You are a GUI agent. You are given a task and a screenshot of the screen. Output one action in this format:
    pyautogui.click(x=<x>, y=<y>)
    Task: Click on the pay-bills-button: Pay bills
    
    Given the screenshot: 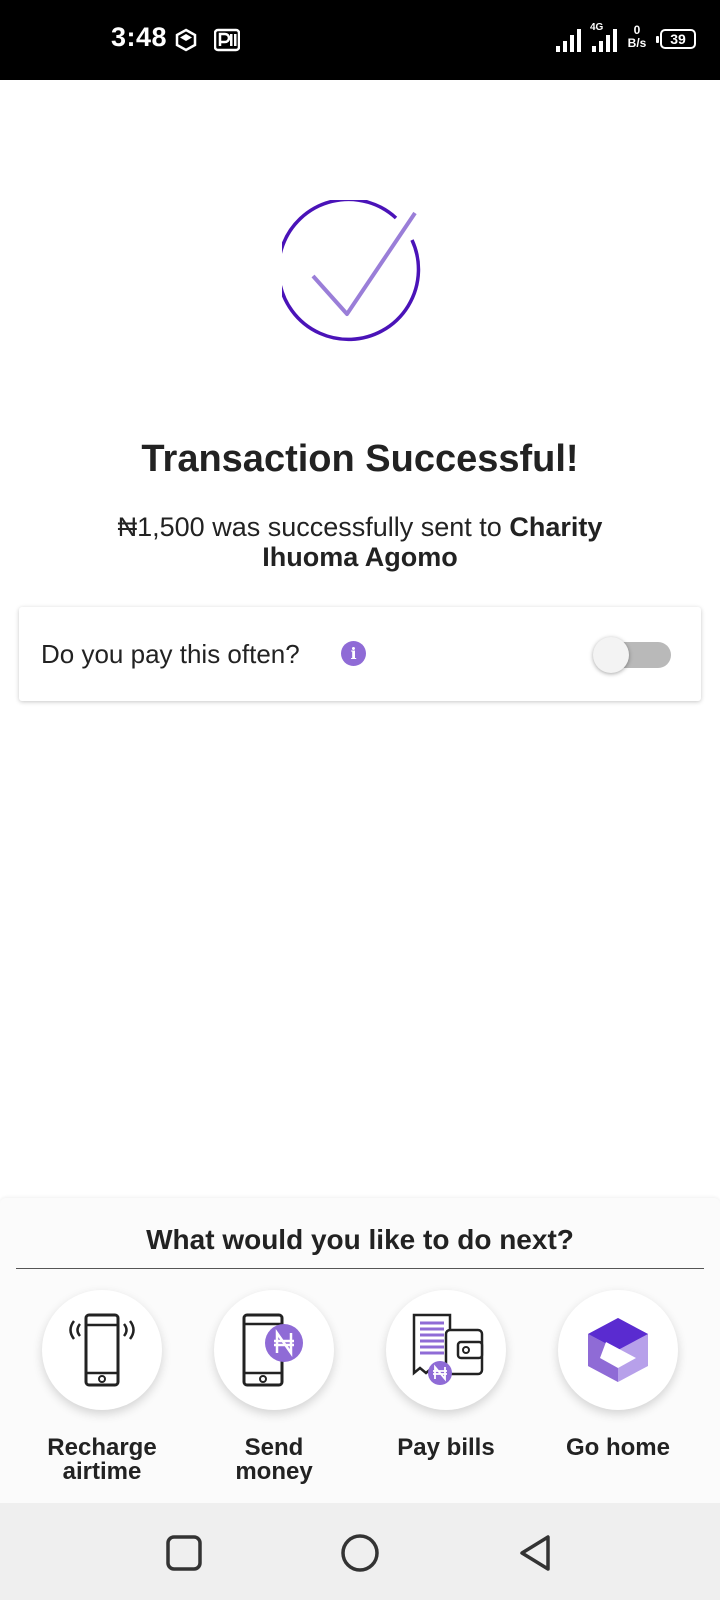 What is the action you would take?
    pyautogui.click(x=446, y=1395)
    